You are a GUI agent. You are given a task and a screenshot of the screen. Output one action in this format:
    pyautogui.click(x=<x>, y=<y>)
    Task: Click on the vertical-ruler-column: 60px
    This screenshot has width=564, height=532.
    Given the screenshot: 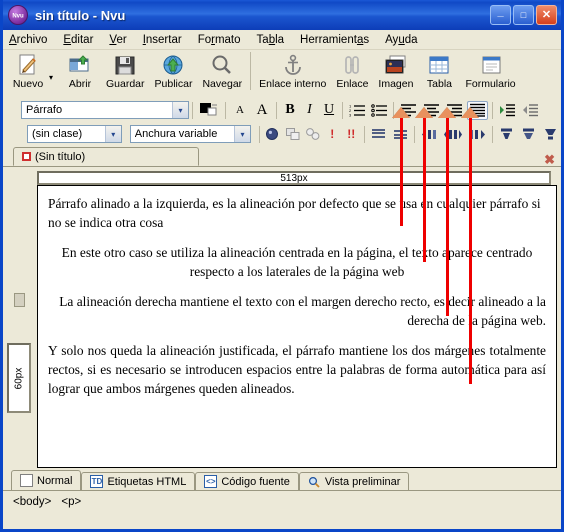 What is the action you would take?
    pyautogui.click(x=19, y=326)
    